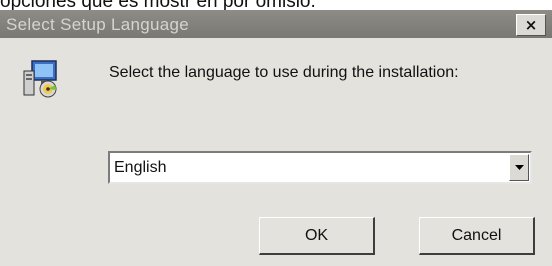 This screenshot has width=552, height=266. What do you see at coordinates (317, 236) in the screenshot?
I see `ok-button: OK` at bounding box center [317, 236].